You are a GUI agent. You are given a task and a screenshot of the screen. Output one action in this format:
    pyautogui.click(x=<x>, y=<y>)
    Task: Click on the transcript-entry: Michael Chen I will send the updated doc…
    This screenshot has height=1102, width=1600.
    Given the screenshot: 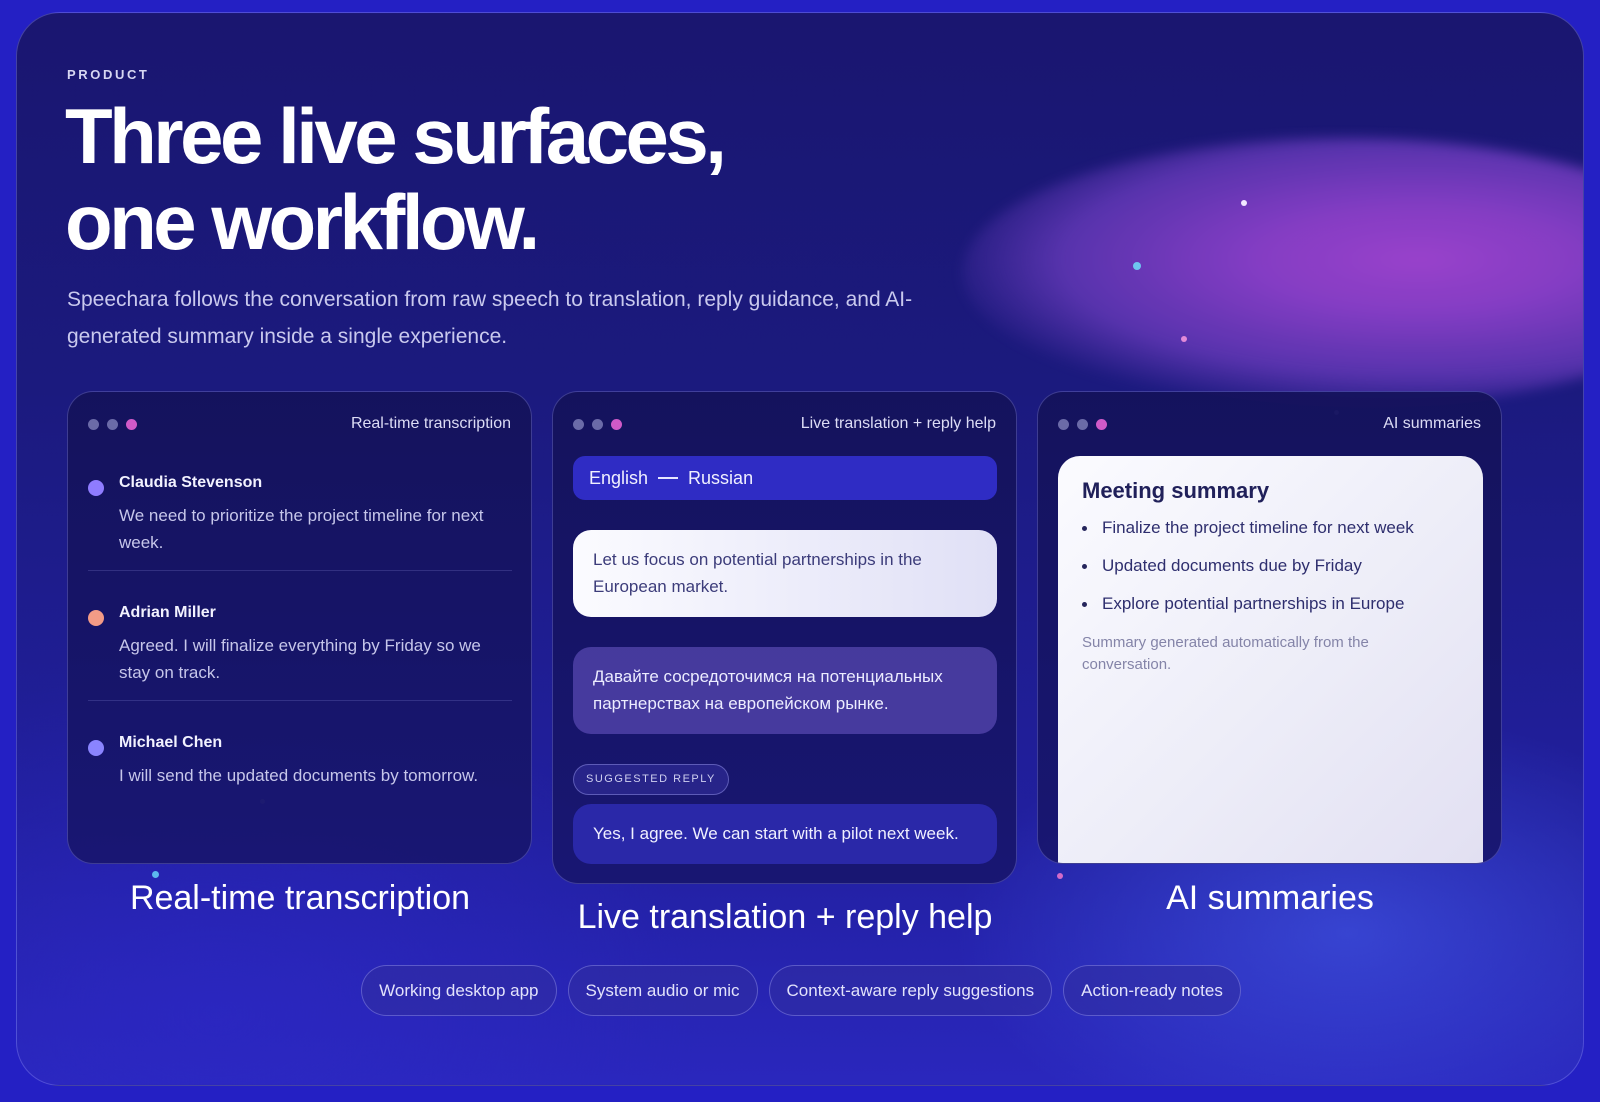 What is the action you would take?
    pyautogui.click(x=300, y=764)
    